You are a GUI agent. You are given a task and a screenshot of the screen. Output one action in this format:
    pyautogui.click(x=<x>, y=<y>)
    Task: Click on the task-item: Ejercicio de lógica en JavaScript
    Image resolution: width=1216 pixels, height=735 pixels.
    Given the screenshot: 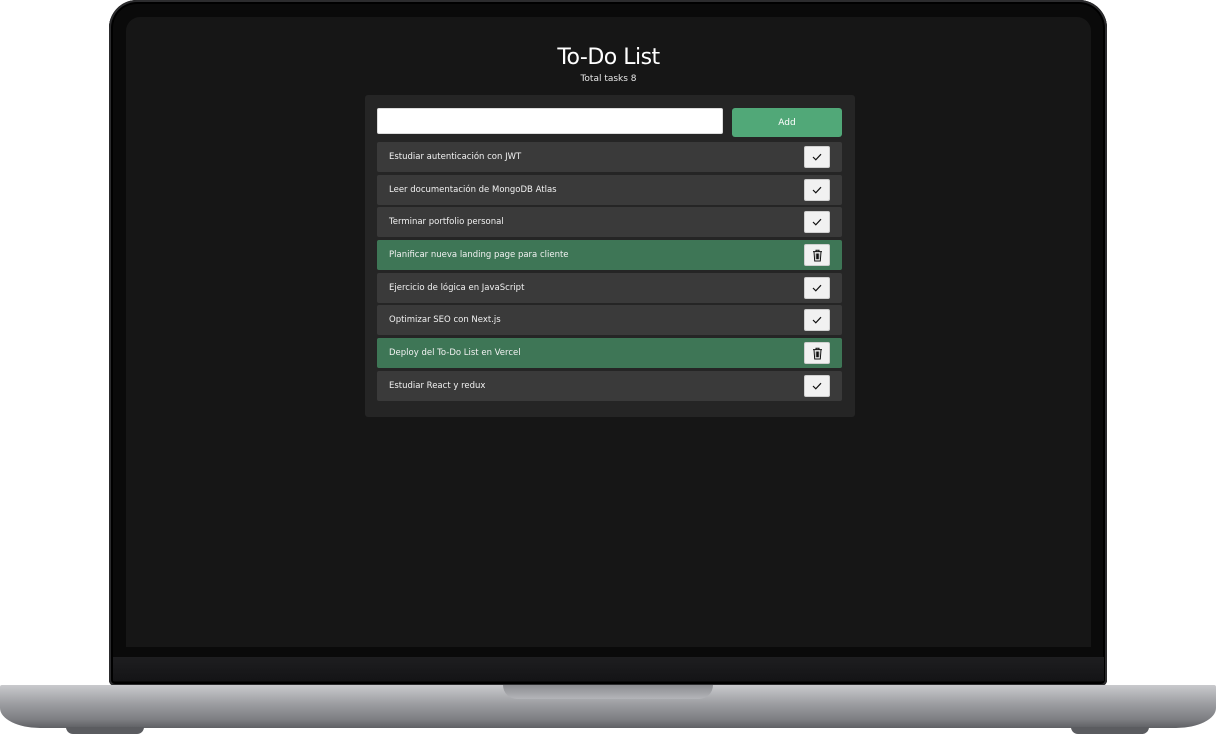 What is the action you would take?
    pyautogui.click(x=609, y=287)
    